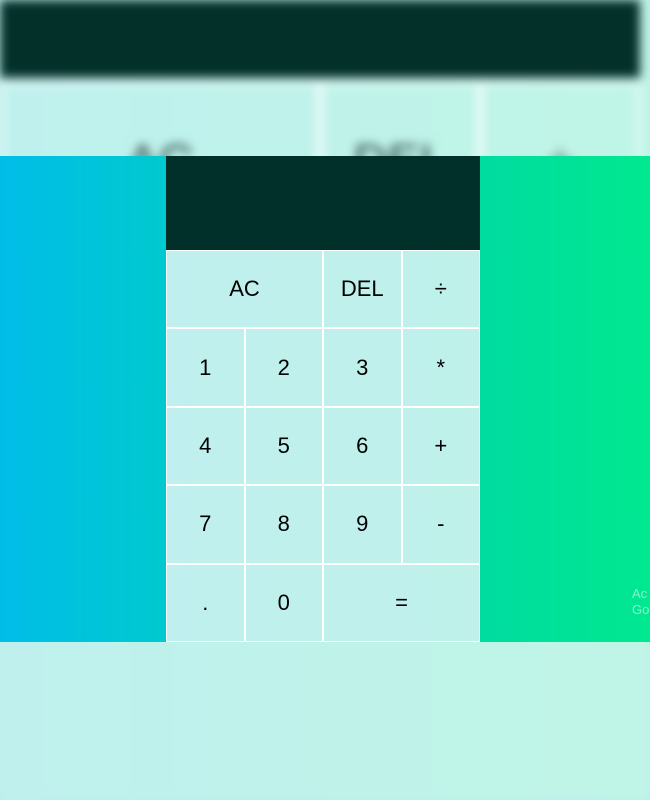  What do you see at coordinates (244, 289) in the screenshot?
I see `all-clear-button: AC` at bounding box center [244, 289].